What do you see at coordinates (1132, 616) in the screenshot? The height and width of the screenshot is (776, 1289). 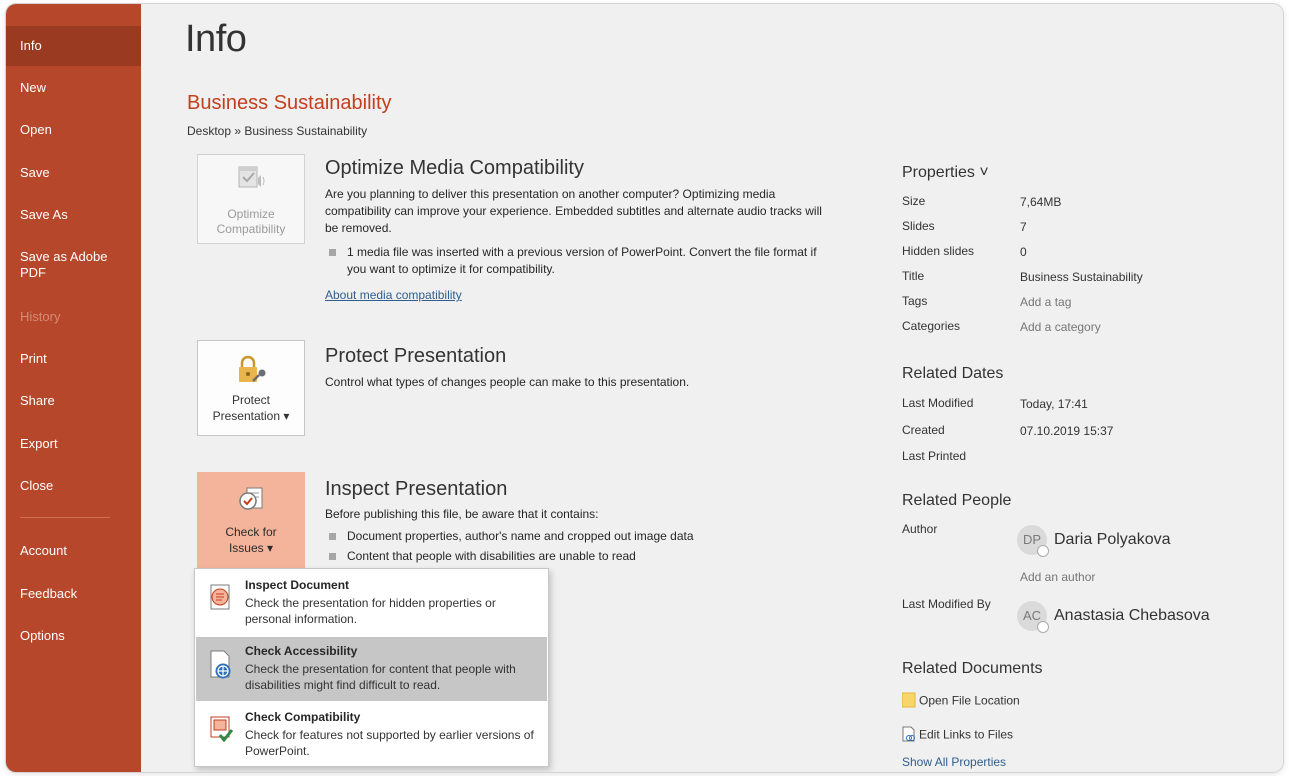 I see `modifier-name: Anastasia Chebasova` at bounding box center [1132, 616].